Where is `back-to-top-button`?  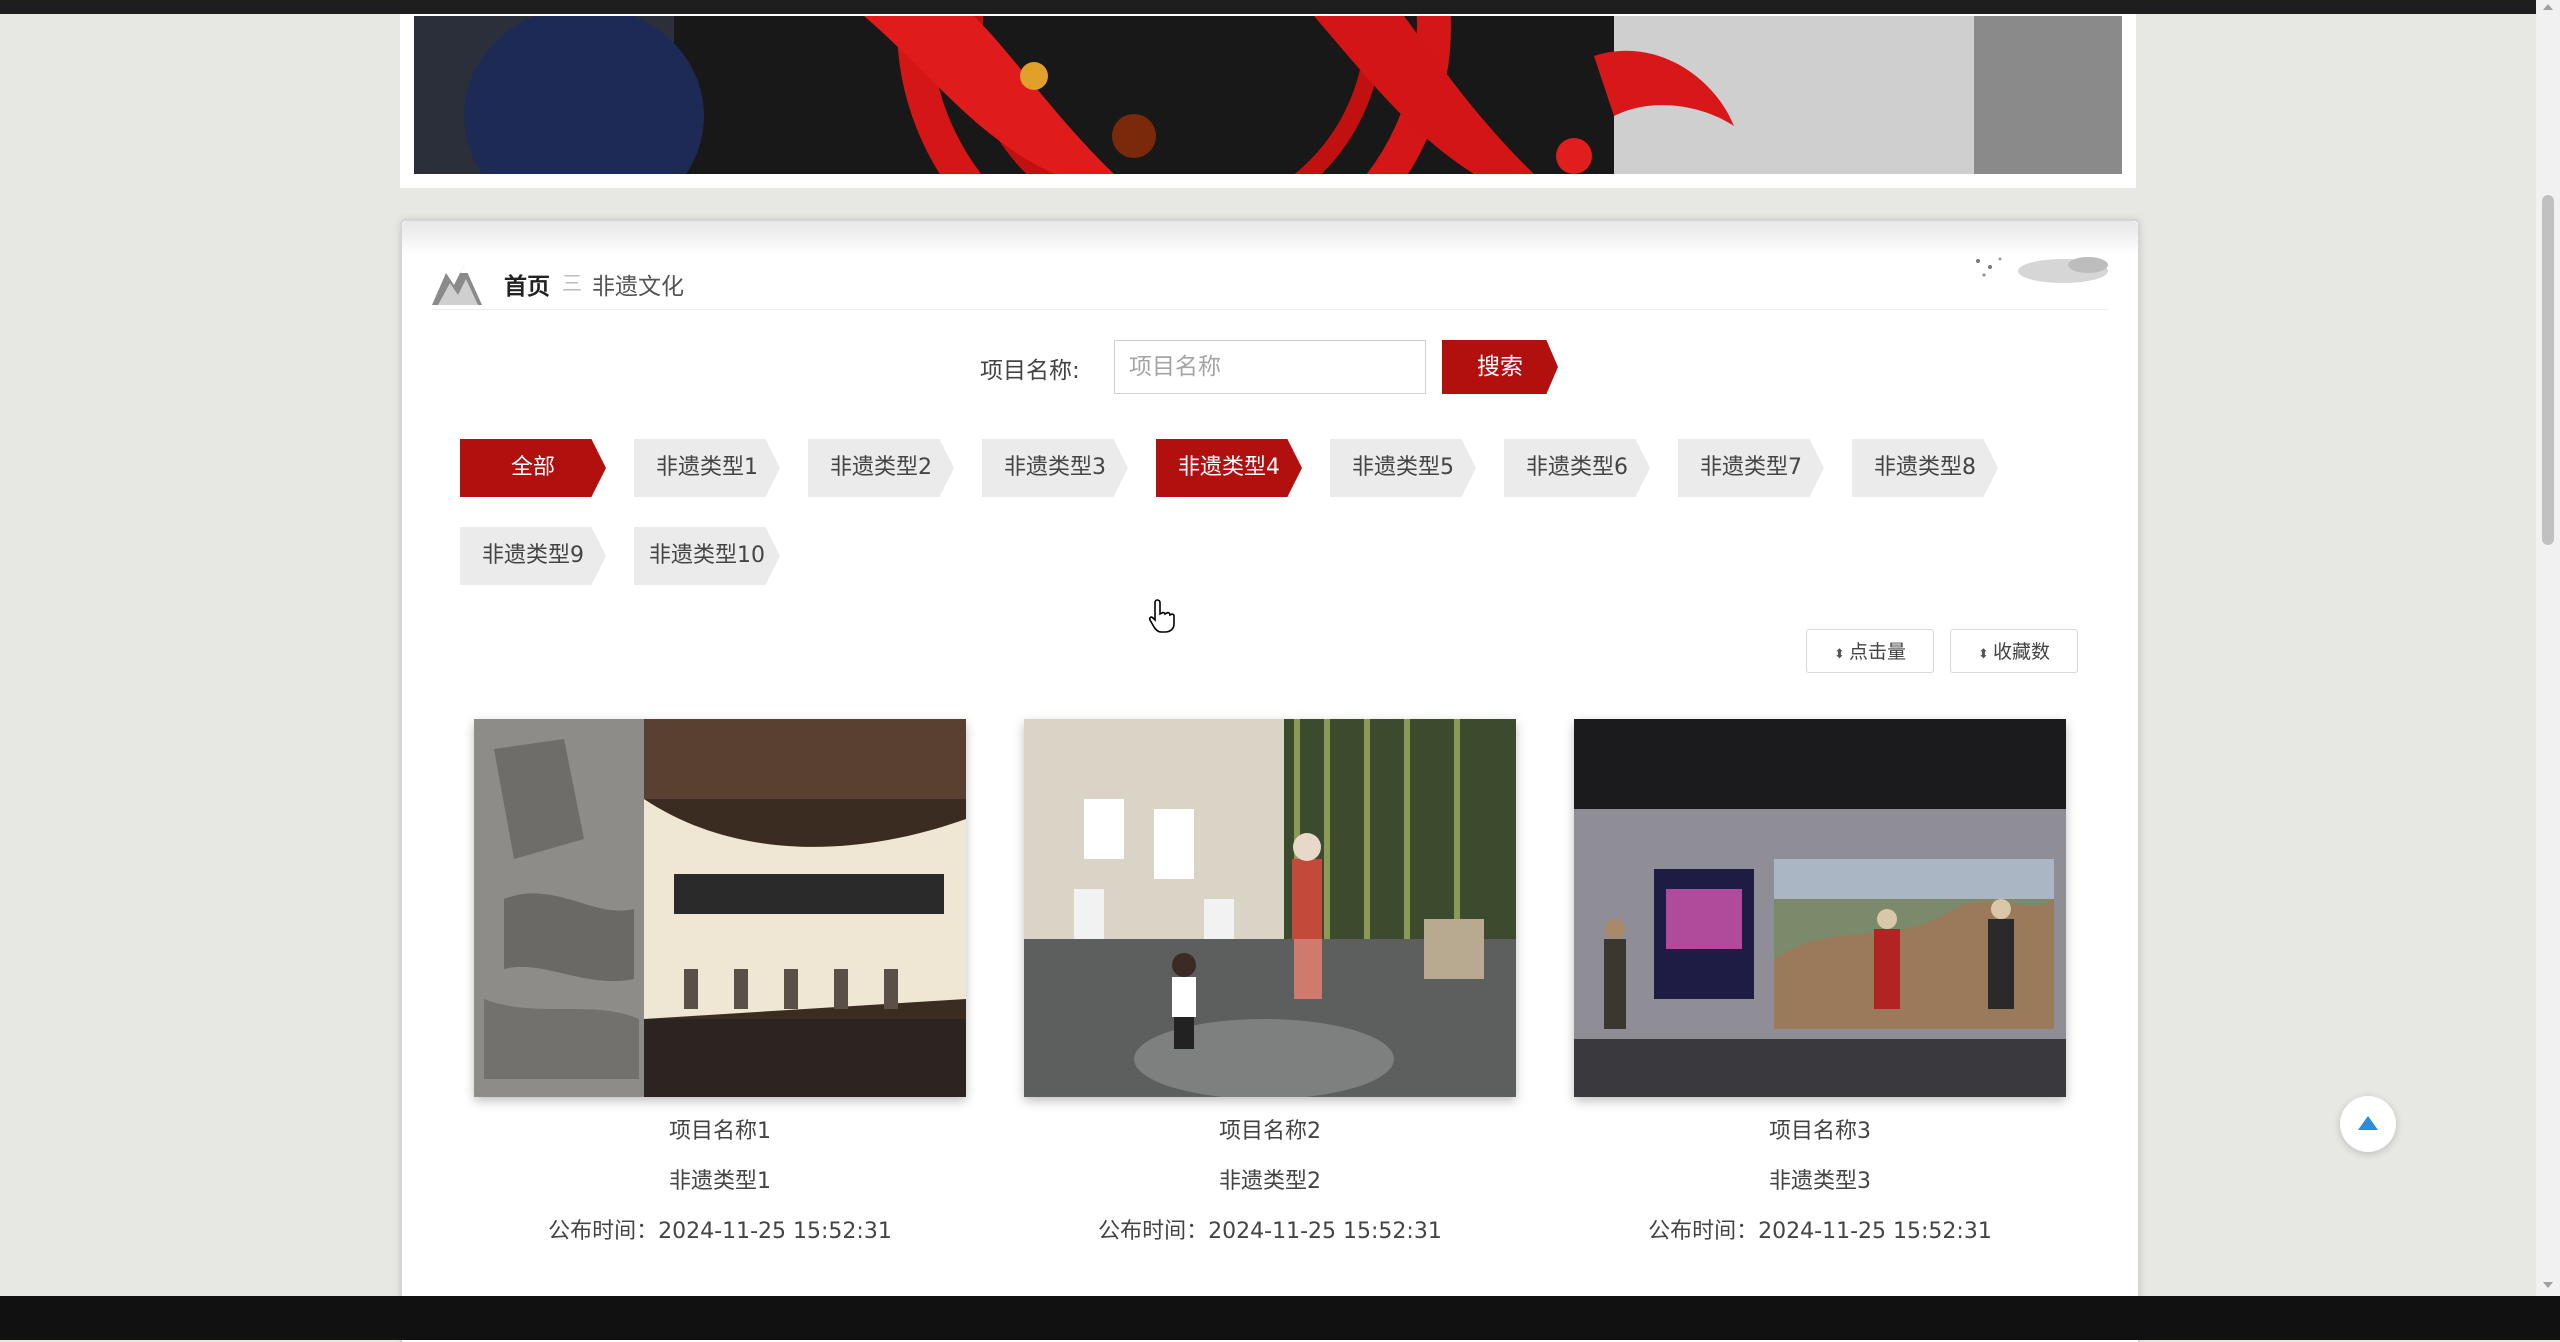
back-to-top-button is located at coordinates (2368, 1124).